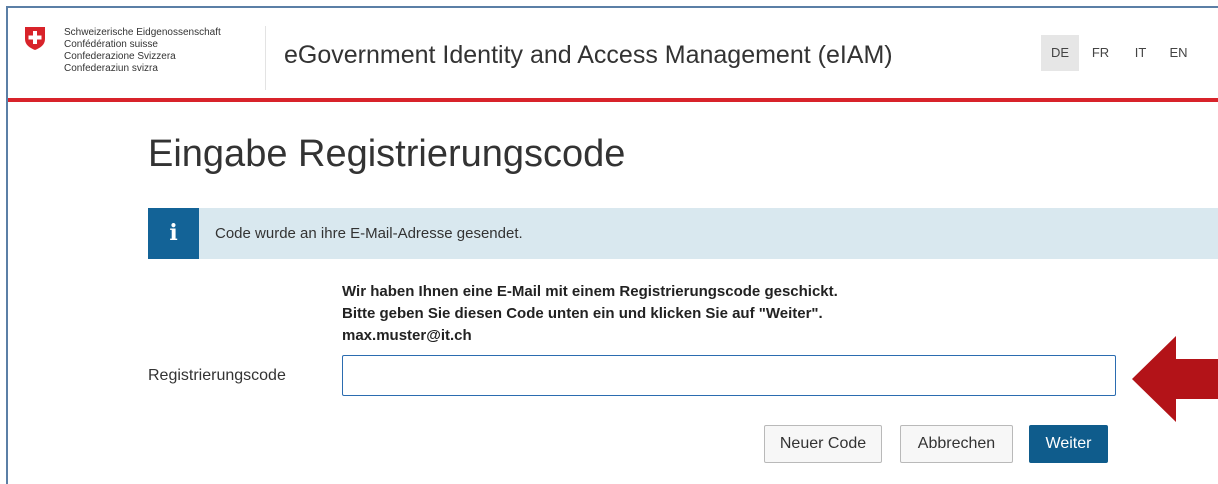  Describe the element at coordinates (1060, 53) in the screenshot. I see `lang-de: DE` at that location.